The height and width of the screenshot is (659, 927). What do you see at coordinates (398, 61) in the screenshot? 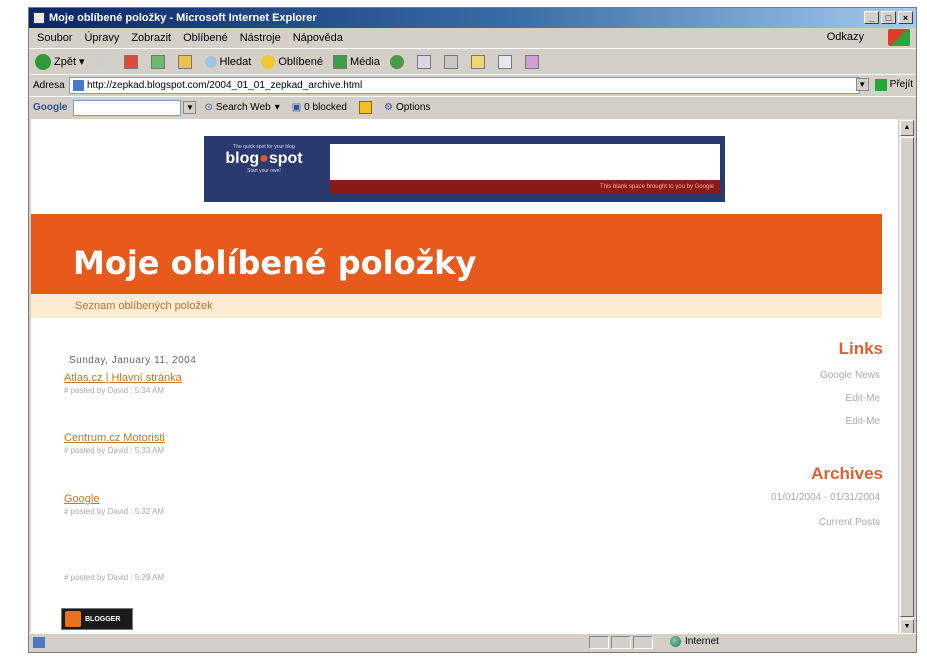
I see `history-button` at bounding box center [398, 61].